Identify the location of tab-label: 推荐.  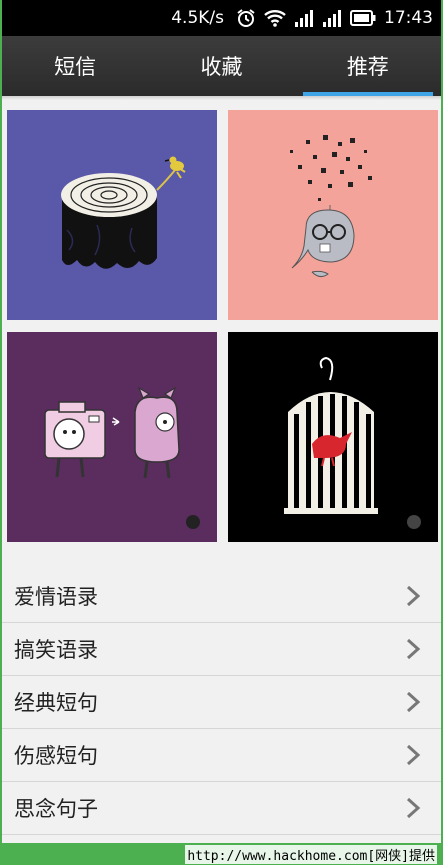
(367, 67).